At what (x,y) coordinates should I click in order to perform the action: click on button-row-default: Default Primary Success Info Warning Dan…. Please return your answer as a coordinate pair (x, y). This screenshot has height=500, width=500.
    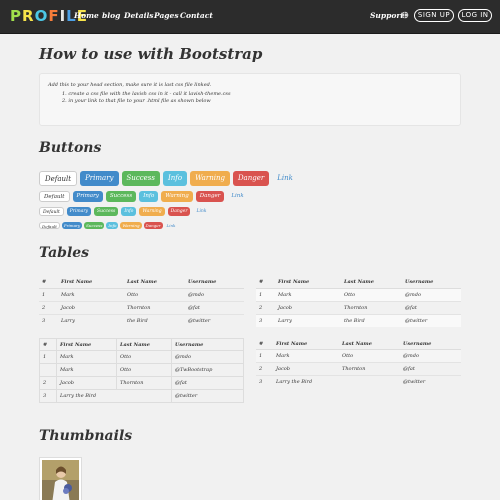
    Looking at the image, I should click on (145, 196).